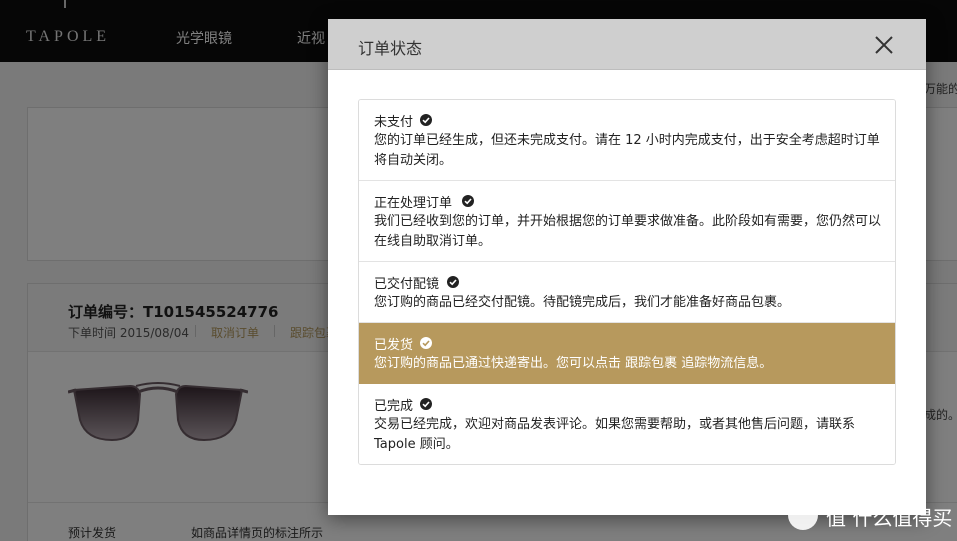 The height and width of the screenshot is (541, 957). Describe the element at coordinates (394, 345) in the screenshot. I see `status-title: 已发货` at that location.